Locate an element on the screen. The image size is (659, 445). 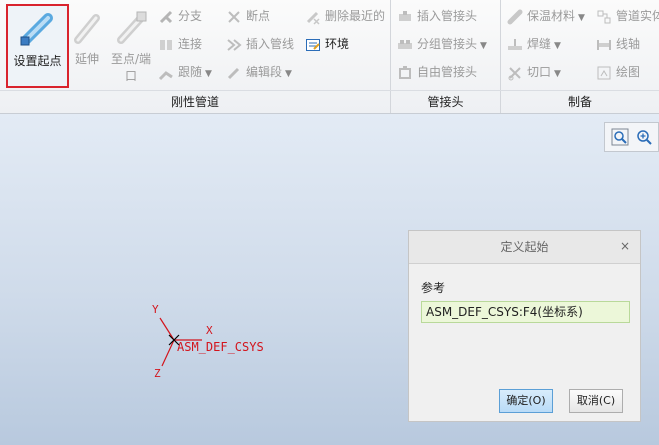
set-start-point-button: 设置起点 is located at coordinates (37, 46).